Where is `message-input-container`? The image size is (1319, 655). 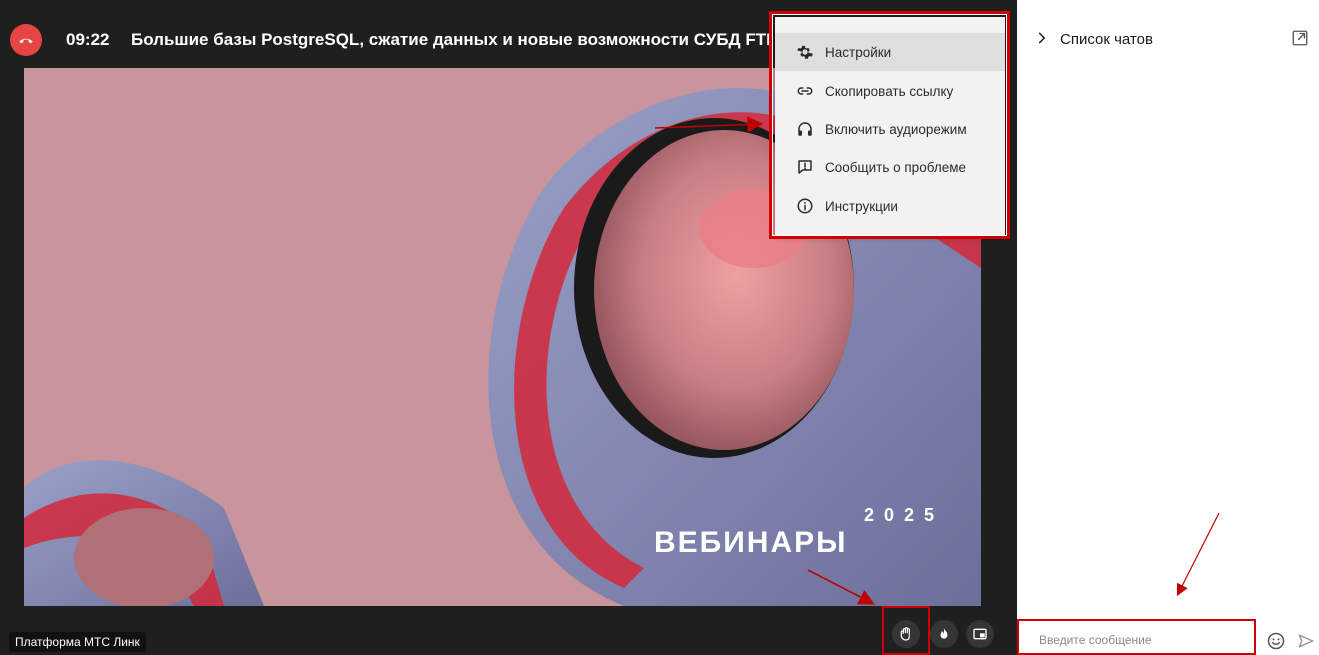
message-input-container is located at coordinates (1136, 637).